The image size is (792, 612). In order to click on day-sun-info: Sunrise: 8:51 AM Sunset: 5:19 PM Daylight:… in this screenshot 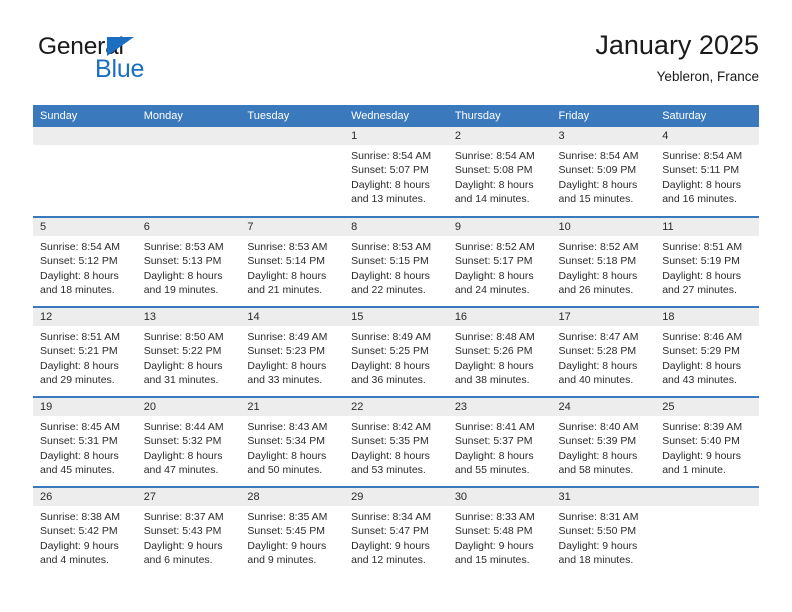, I will do `click(707, 267)`.